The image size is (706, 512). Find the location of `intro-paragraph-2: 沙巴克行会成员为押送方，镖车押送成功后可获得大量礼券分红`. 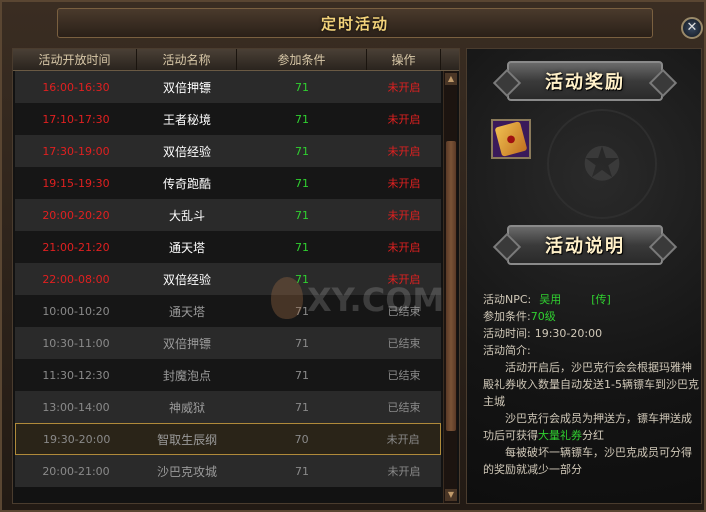

intro-paragraph-2: 沙巴克行会成员为押送方，镖车押送成功后可获得大量礼券分红 is located at coordinates (587, 427).